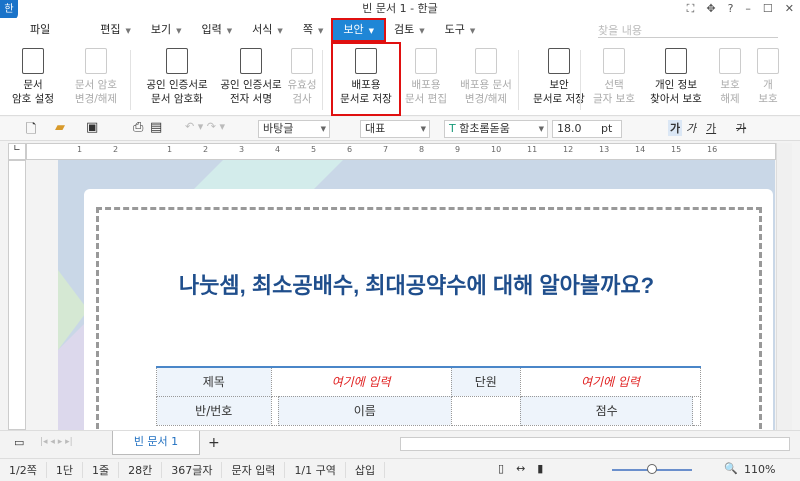 This screenshot has width=800, height=481. Describe the element at coordinates (569, 128) in the screenshot. I see `size-value: 18.0` at that location.